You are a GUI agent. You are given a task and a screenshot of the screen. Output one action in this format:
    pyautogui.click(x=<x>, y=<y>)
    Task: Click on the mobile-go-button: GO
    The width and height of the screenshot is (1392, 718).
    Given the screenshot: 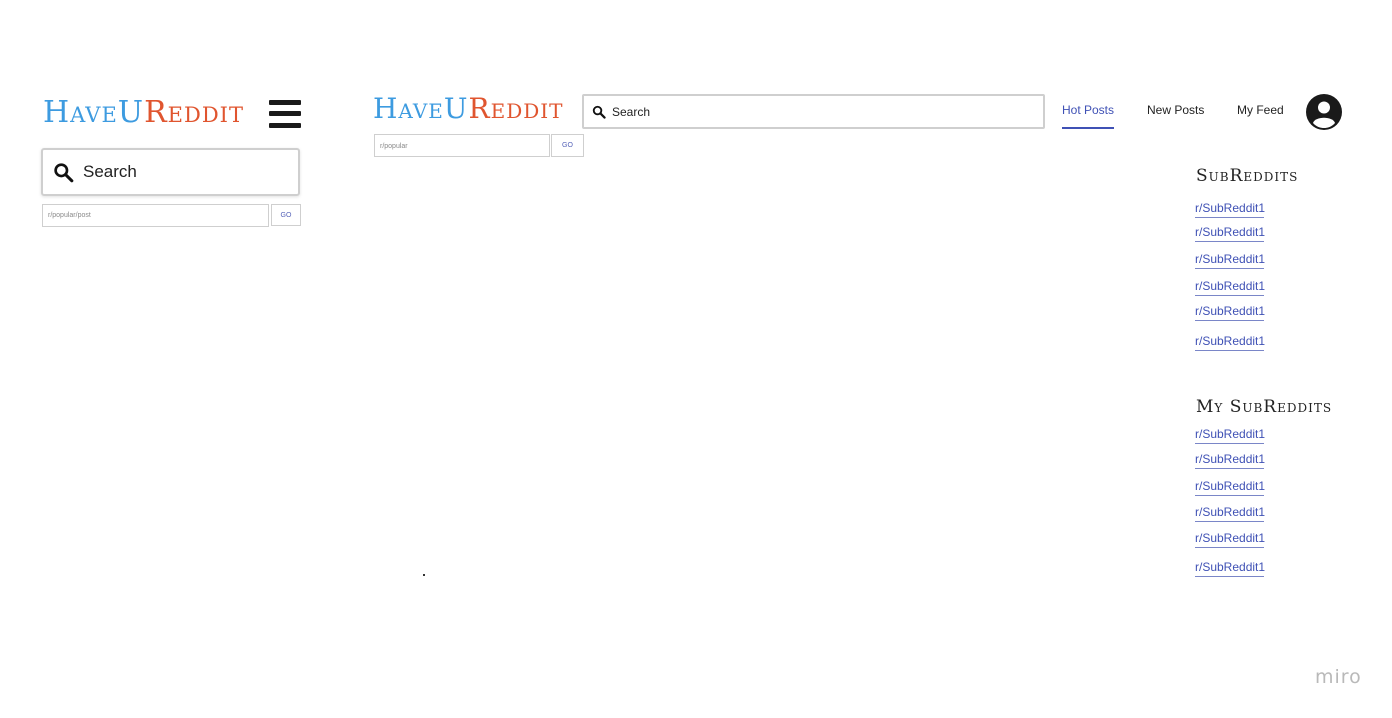 What is the action you would take?
    pyautogui.click(x=286, y=215)
    